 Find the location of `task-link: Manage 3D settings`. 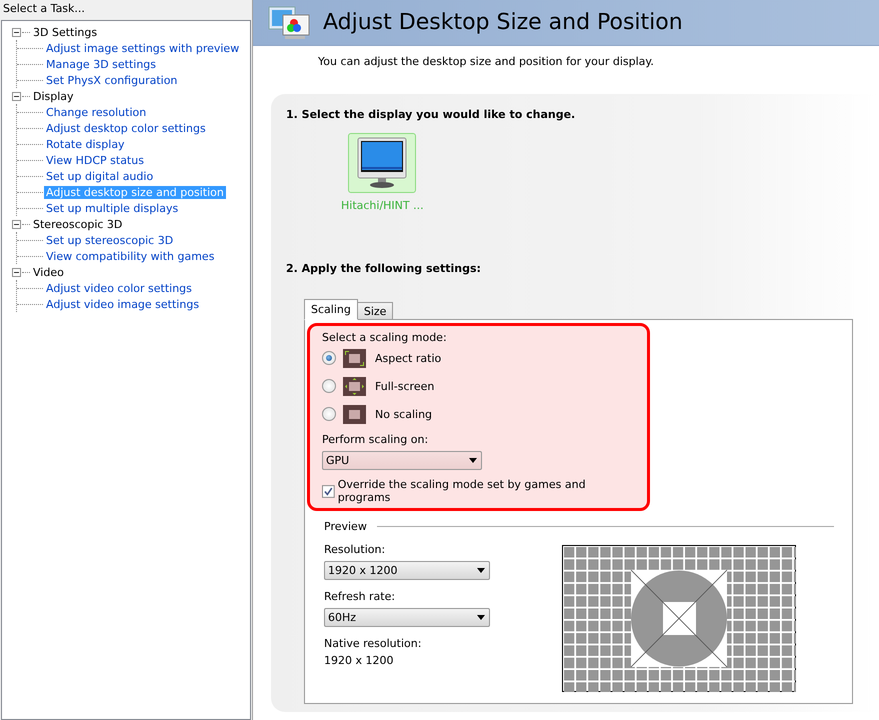

task-link: Manage 3D settings is located at coordinates (101, 64).